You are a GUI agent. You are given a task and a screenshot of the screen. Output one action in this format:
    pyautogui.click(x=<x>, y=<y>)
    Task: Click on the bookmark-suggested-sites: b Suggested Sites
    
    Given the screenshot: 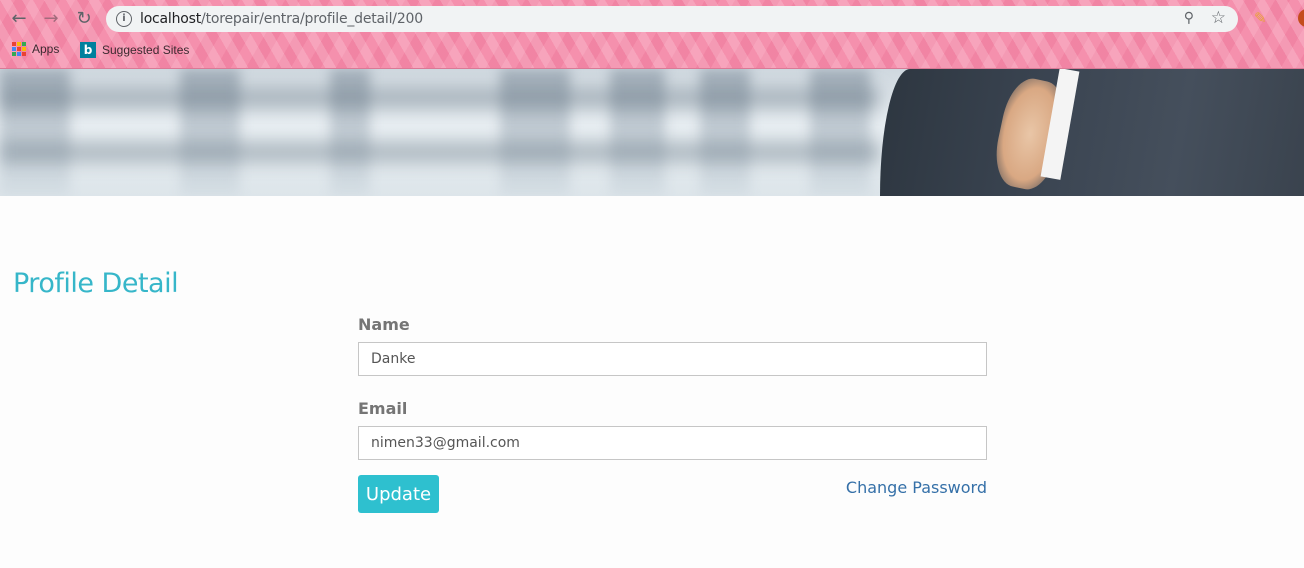 What is the action you would take?
    pyautogui.click(x=134, y=50)
    